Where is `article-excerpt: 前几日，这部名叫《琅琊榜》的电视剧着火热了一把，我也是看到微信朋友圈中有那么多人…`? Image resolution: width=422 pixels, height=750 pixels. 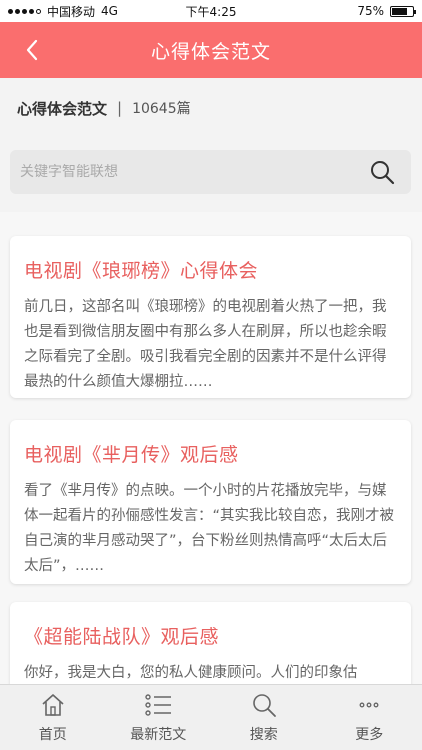
article-excerpt: 前几日，这部名叫《琅琊榜》的电视剧着火热了一把，我也是看到微信朋友圈中有那么多人… is located at coordinates (205, 344).